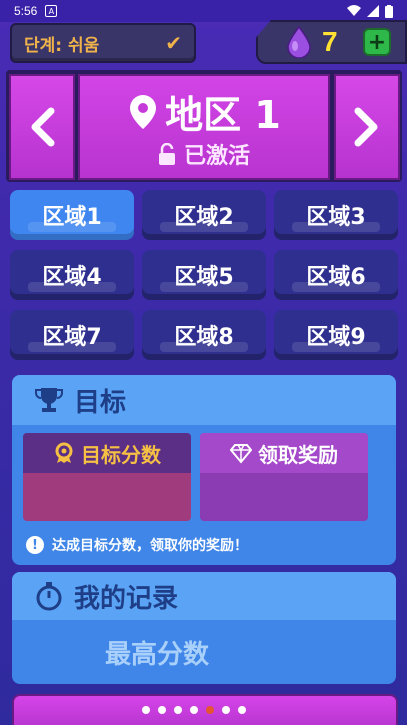 This screenshot has height=725, width=407. What do you see at coordinates (377, 42) in the screenshot?
I see `add-currency-button: +` at bounding box center [377, 42].